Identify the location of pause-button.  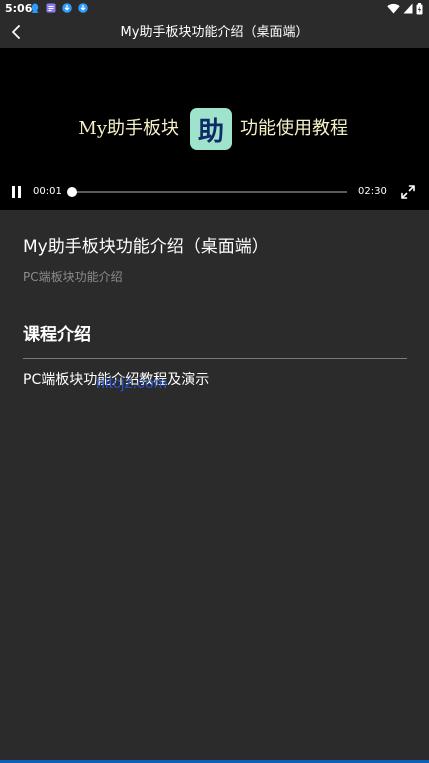
(17, 192).